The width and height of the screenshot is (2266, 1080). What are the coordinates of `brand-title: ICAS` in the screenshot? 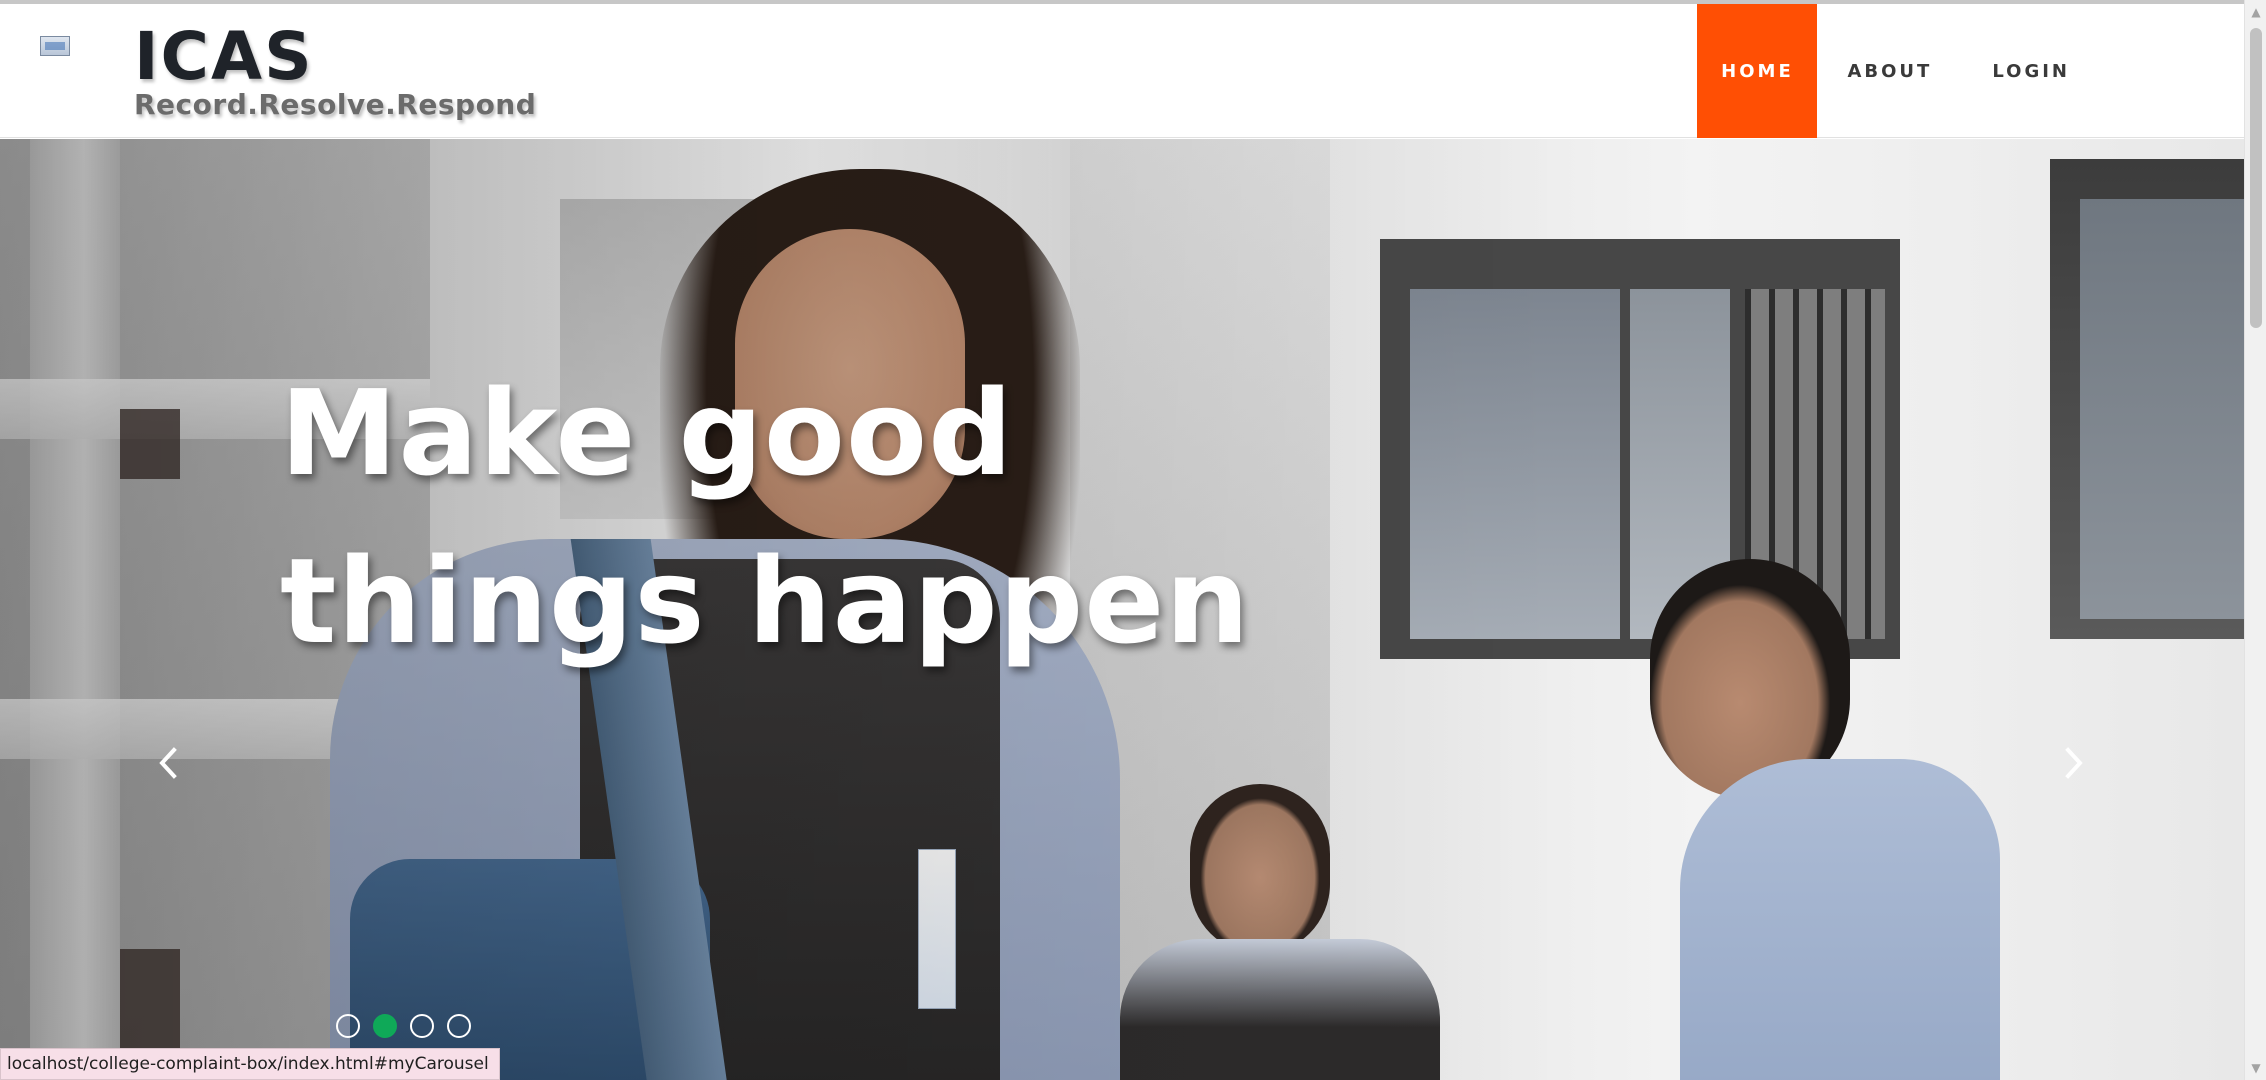 It's located at (224, 56).